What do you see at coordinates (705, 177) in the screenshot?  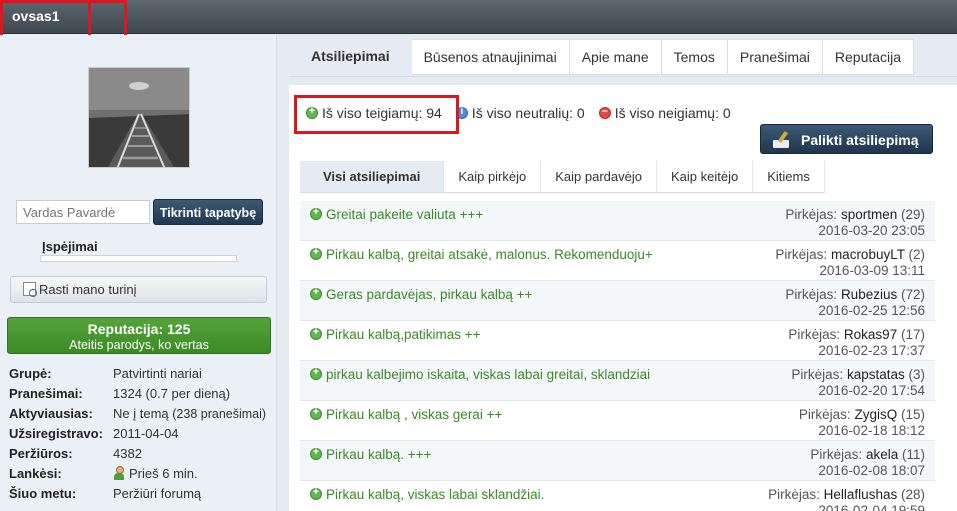 I see `subtab-as-exchanger: Kaip keitėjo` at bounding box center [705, 177].